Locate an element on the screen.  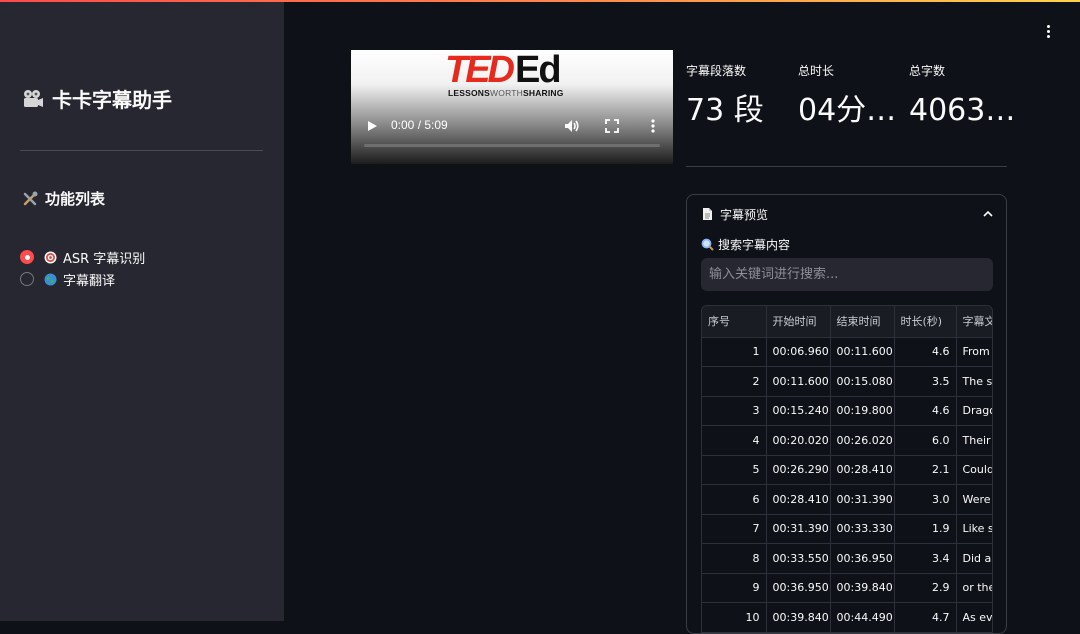
table-cell: 3 is located at coordinates (734, 411).